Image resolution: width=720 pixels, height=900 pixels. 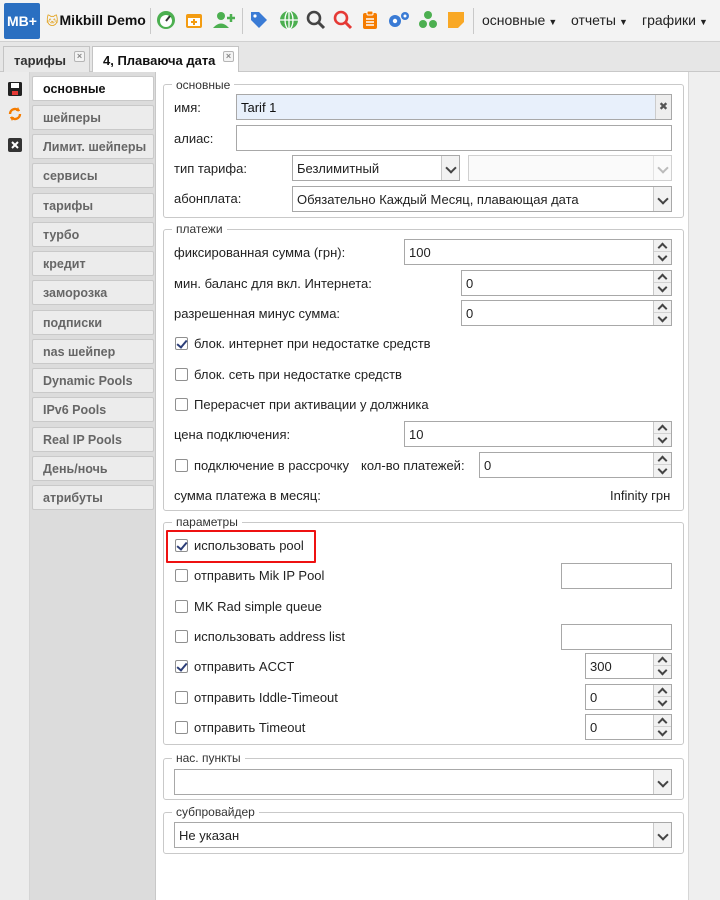 What do you see at coordinates (93, 351) in the screenshot?
I see `nav-nas-shaper: nas шейпер` at bounding box center [93, 351].